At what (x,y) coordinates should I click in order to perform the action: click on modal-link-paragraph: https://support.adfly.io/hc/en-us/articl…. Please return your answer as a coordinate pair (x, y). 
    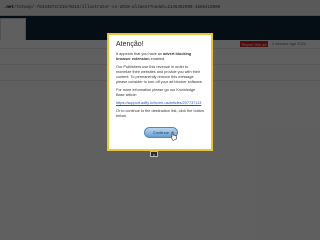
    Looking at the image, I should click on (160, 103).